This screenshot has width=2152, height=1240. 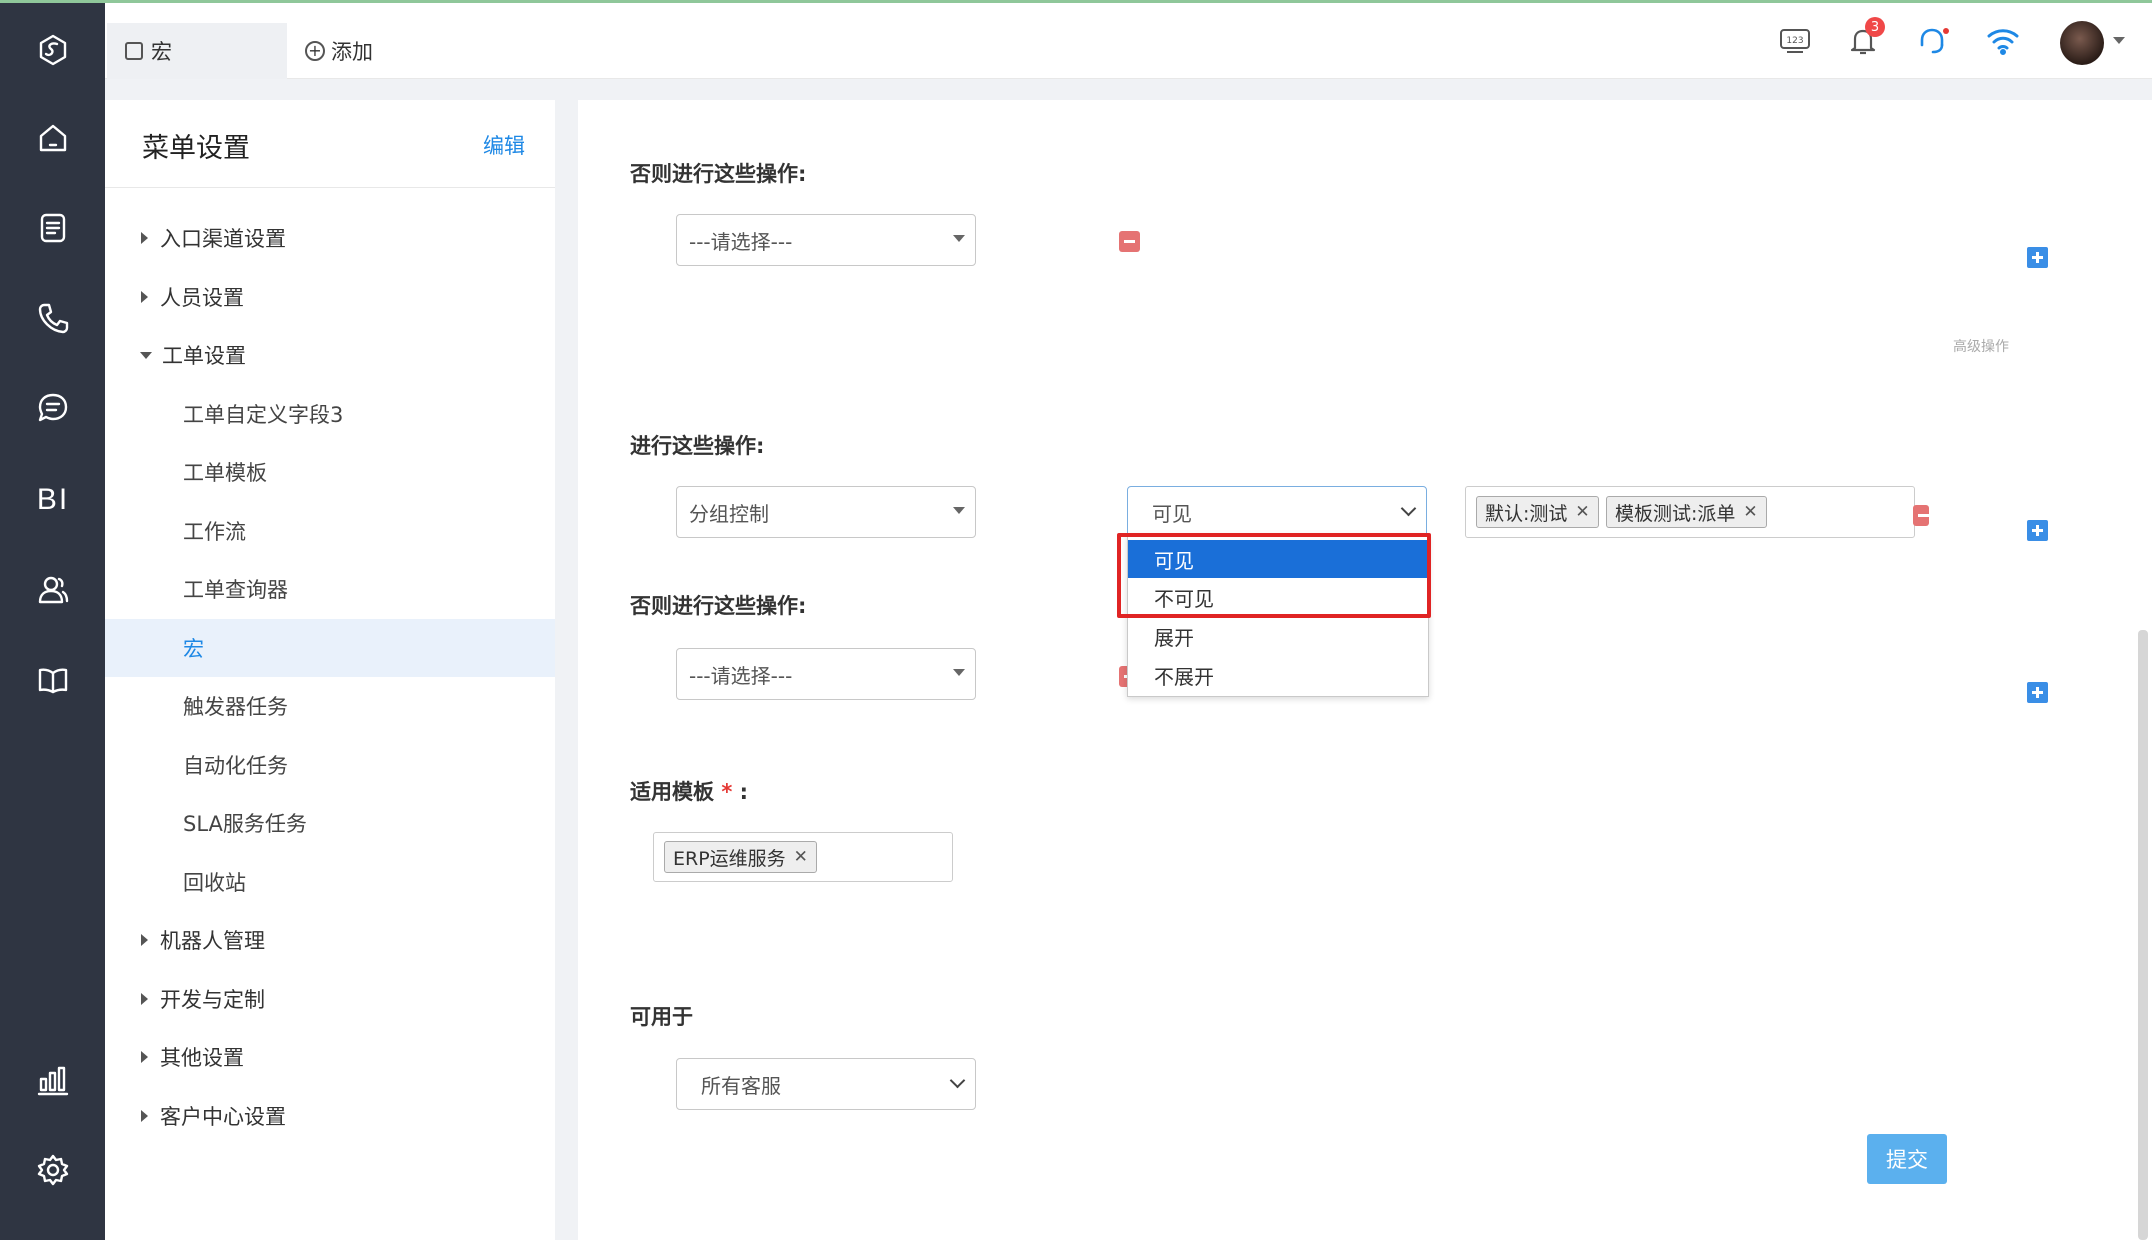 I want to click on menu-item-other-settings: 其他设置, so click(x=330, y=1057).